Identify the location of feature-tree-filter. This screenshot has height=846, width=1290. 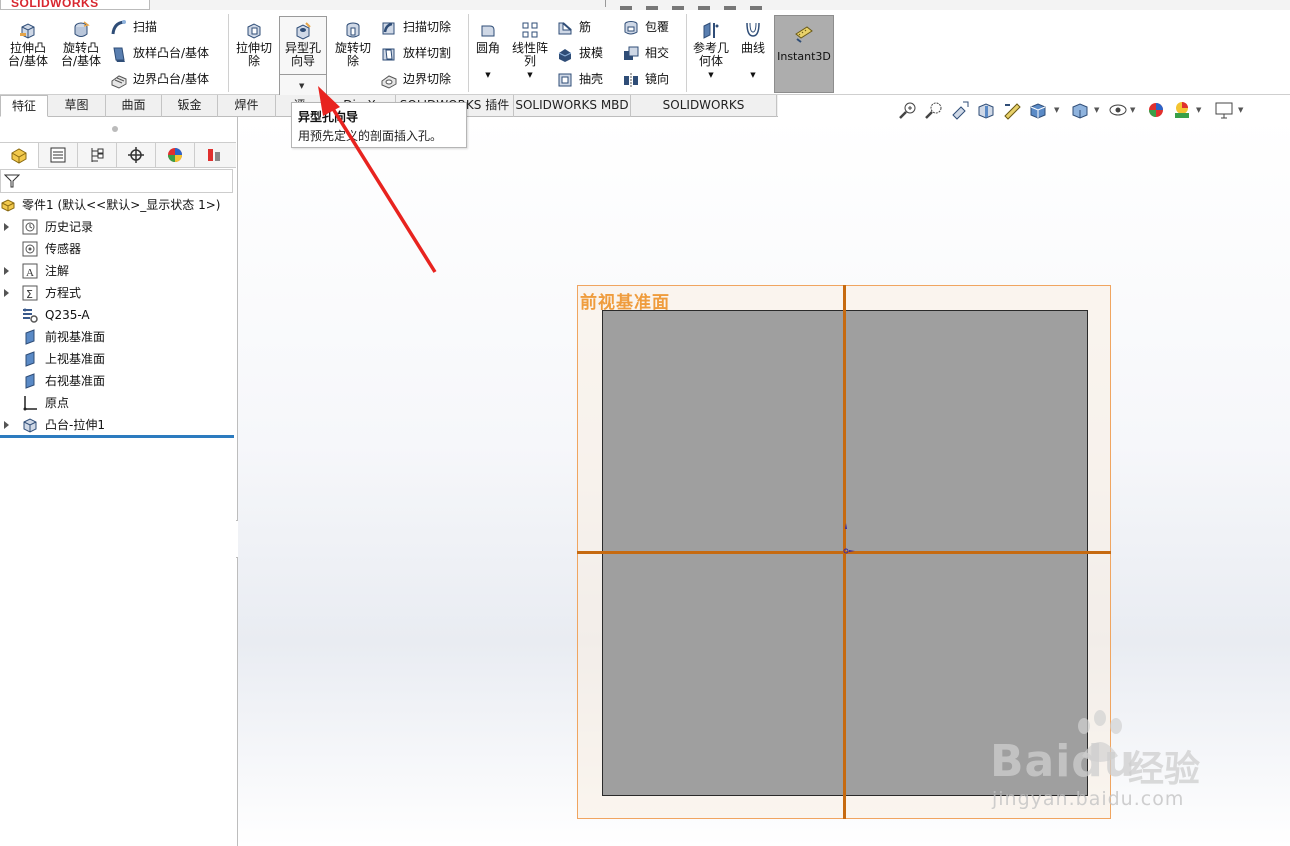
(116, 181).